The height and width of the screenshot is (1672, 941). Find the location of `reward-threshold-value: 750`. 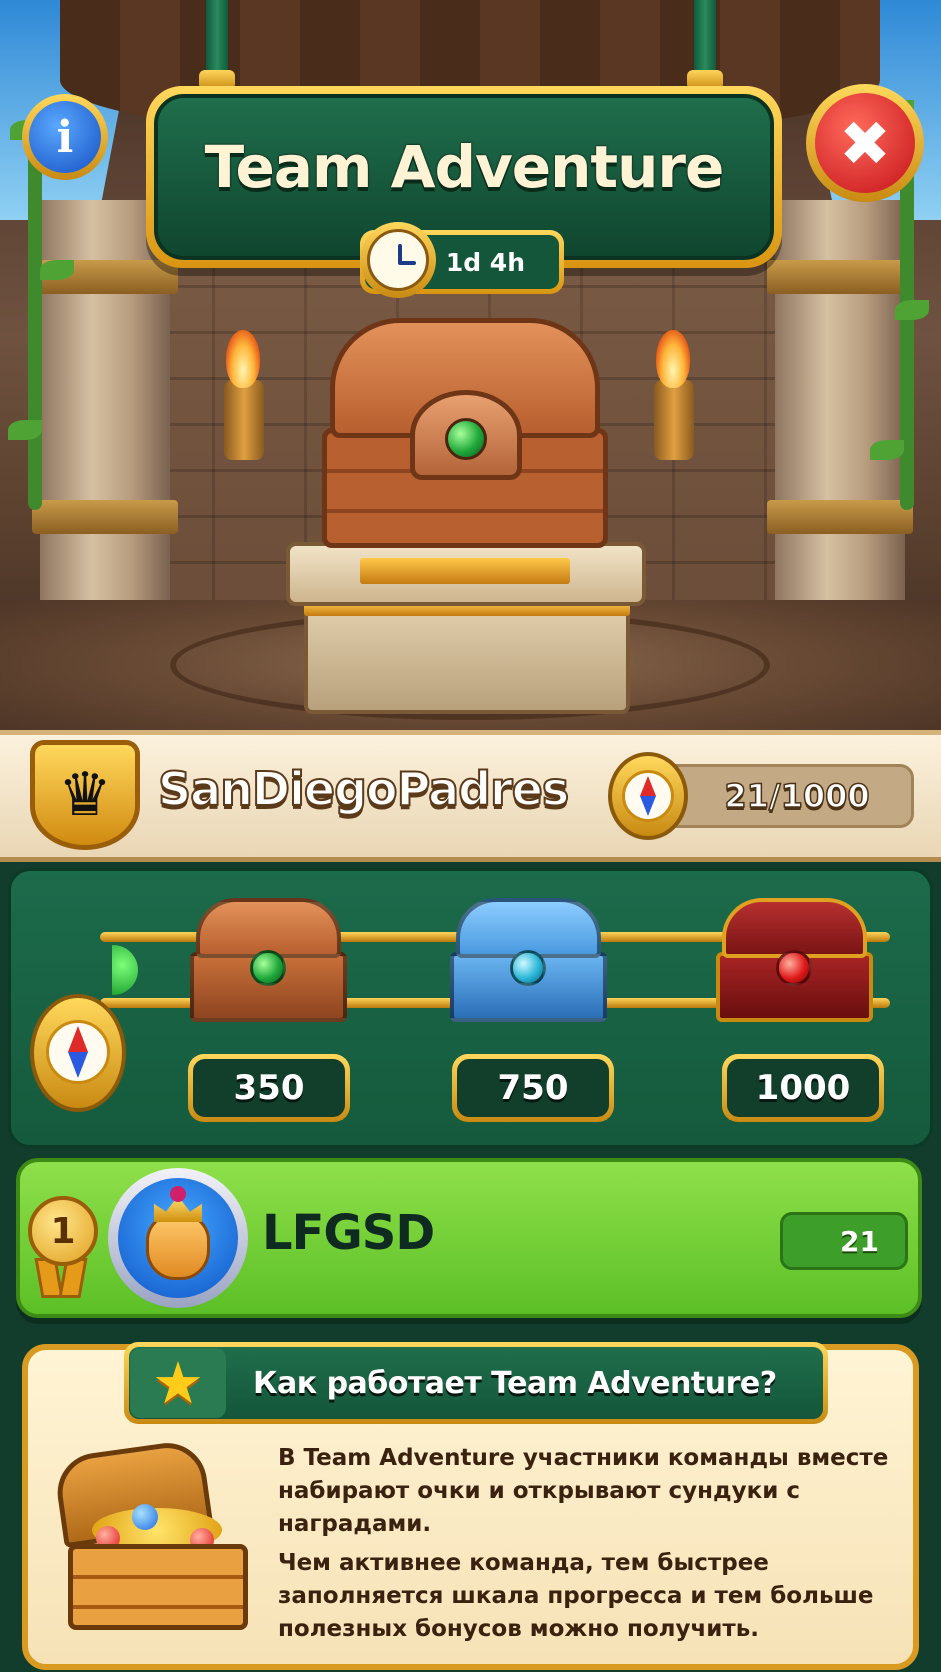

reward-threshold-value: 750 is located at coordinates (533, 1088).